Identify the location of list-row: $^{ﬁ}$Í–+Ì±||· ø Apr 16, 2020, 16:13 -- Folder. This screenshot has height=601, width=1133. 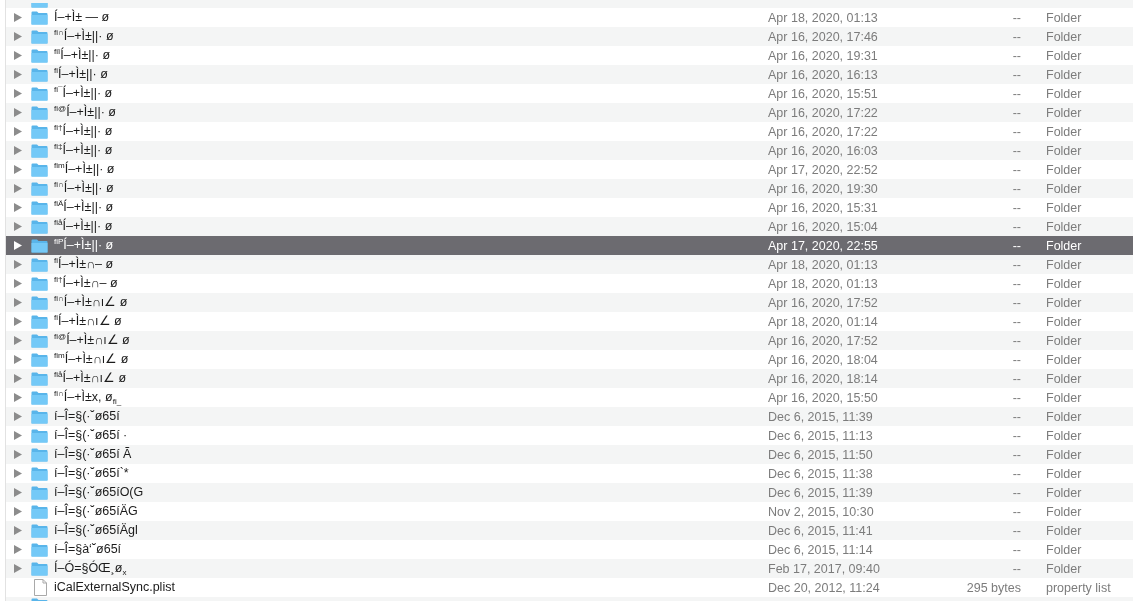
(569, 74).